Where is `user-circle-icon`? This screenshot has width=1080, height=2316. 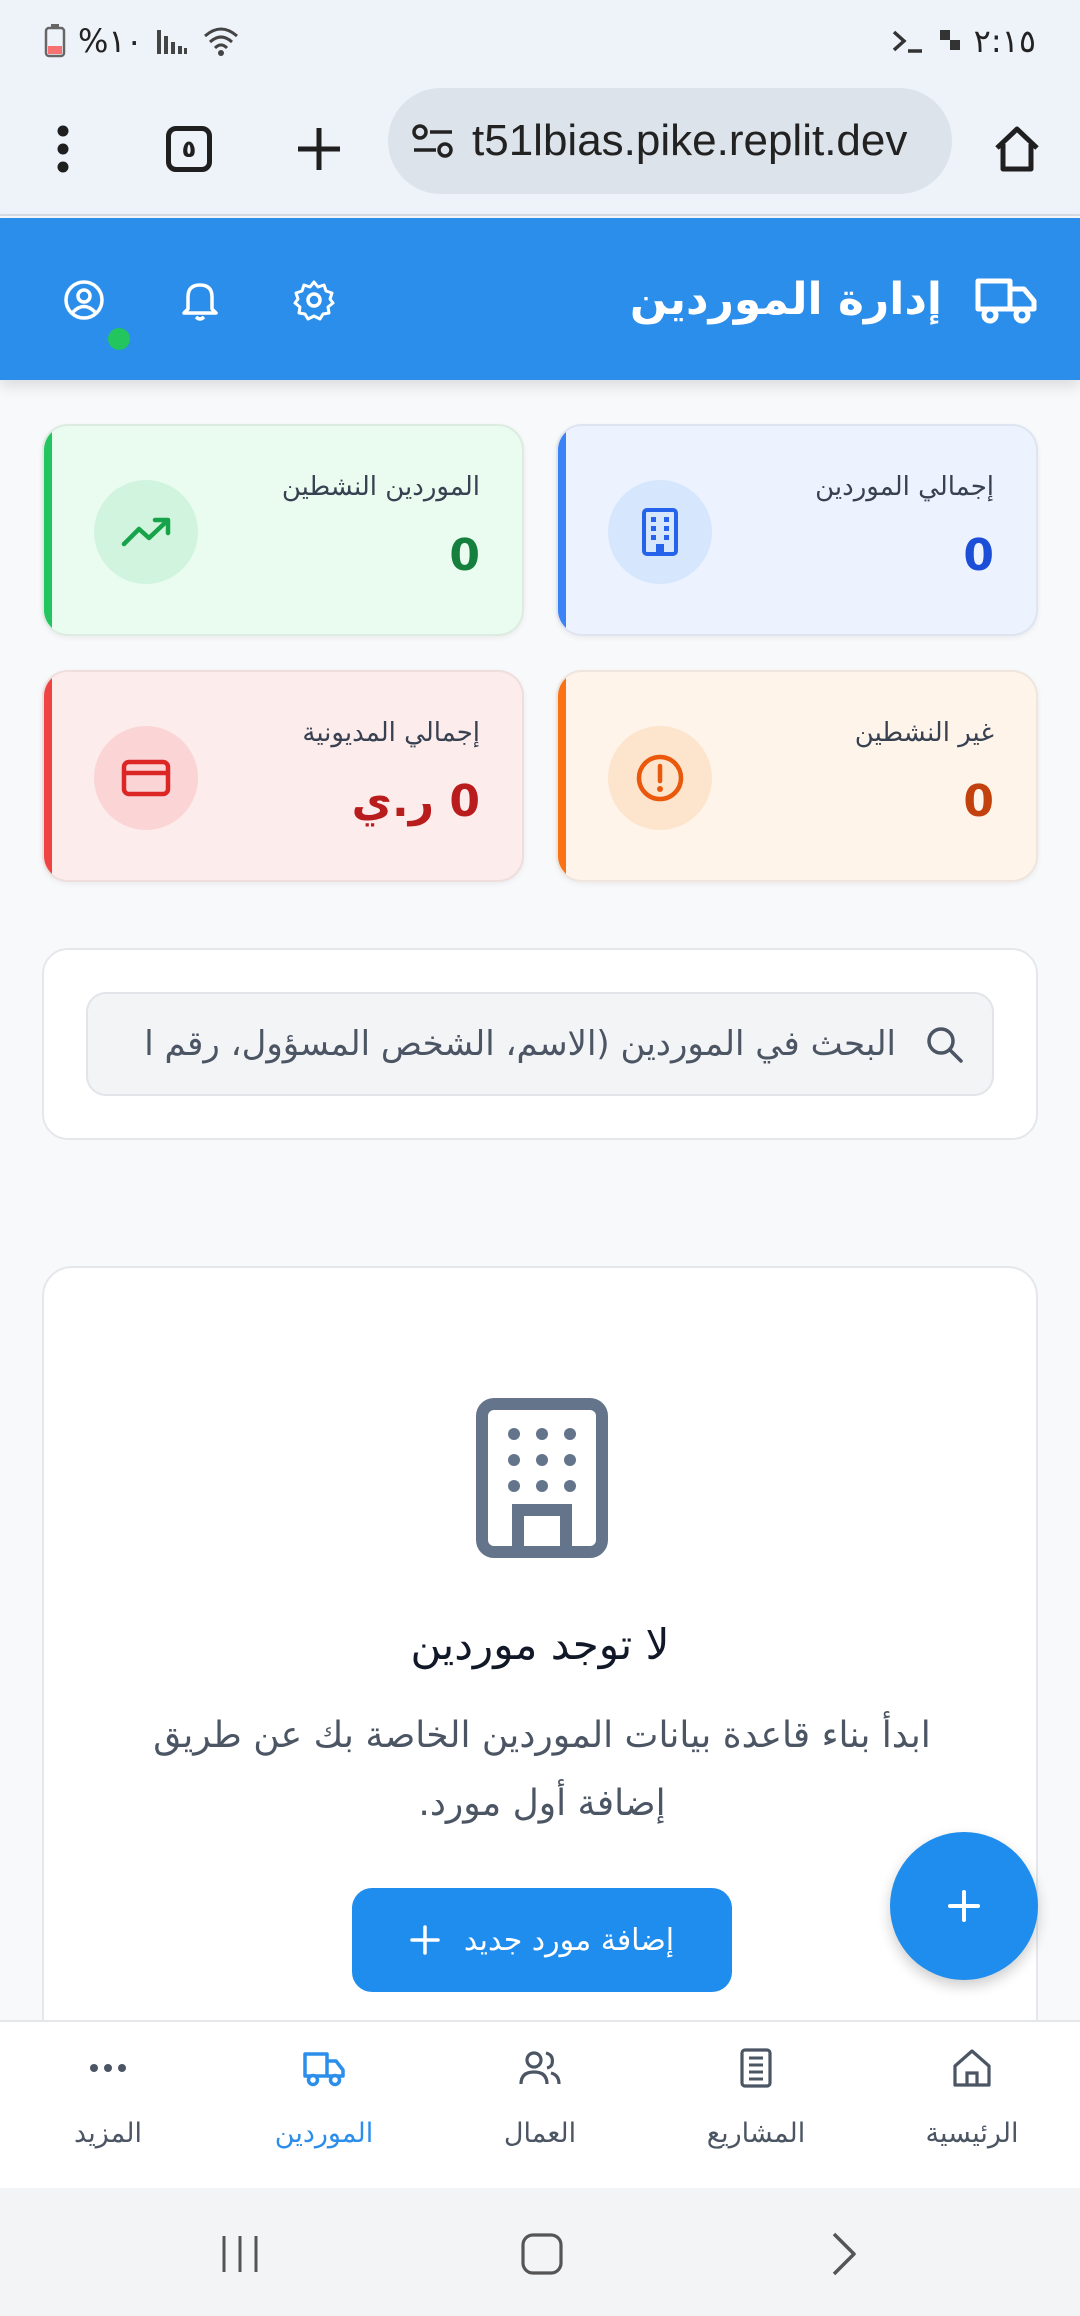 user-circle-icon is located at coordinates (84, 300).